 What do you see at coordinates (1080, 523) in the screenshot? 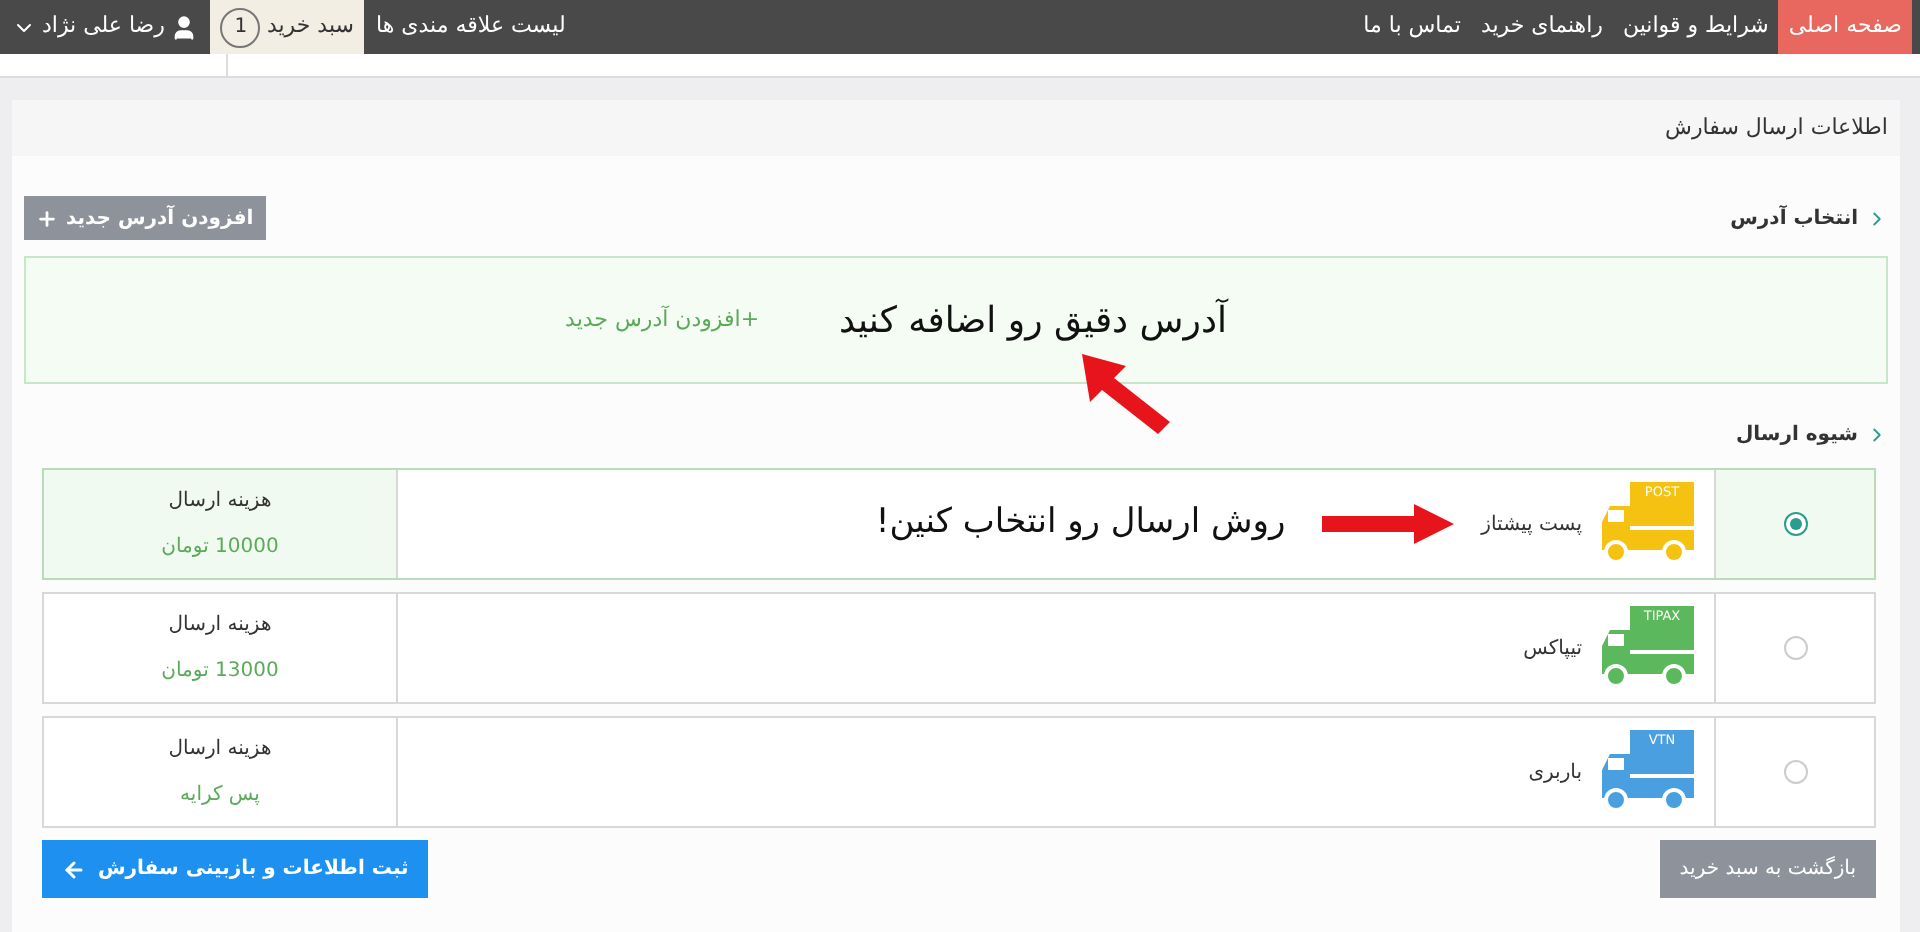
I see `callout-text: روش ارسال رو انتخاب کنین!` at bounding box center [1080, 523].